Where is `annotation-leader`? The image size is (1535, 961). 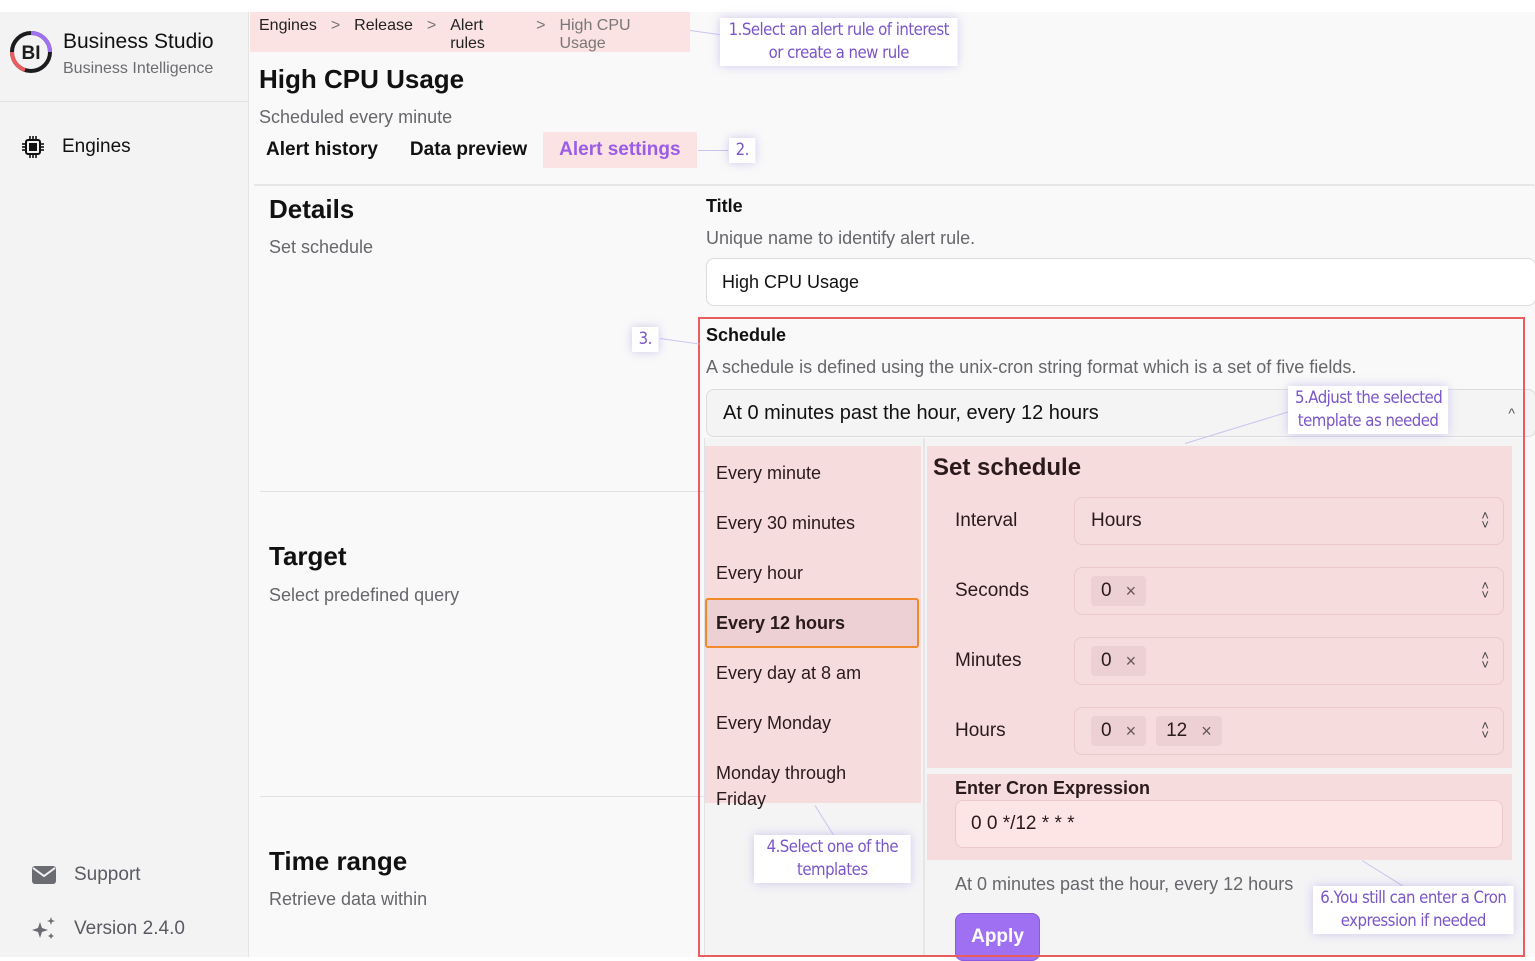
annotation-leader is located at coordinates (713, 150).